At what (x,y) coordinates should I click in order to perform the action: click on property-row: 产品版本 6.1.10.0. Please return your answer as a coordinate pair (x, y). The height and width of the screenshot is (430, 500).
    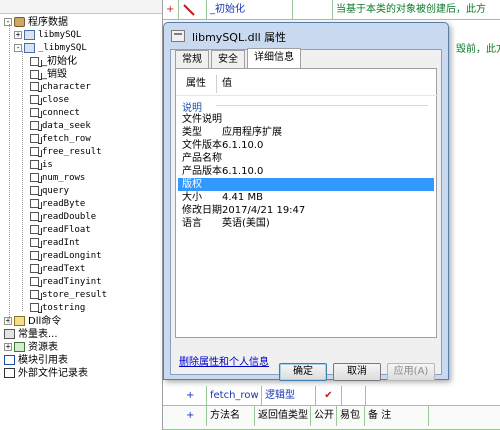
    Looking at the image, I should click on (306, 171).